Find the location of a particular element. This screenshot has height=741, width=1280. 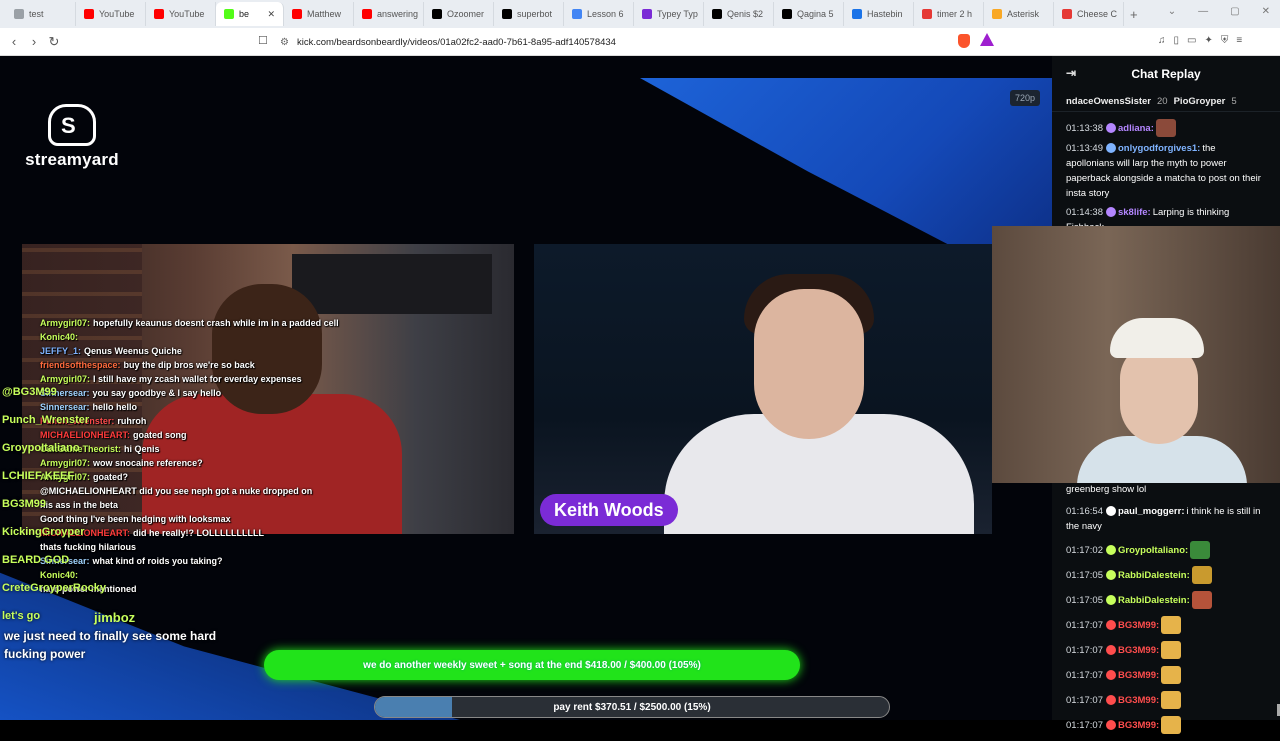

vpn-icon: ⛨ is located at coordinates (1225, 40).